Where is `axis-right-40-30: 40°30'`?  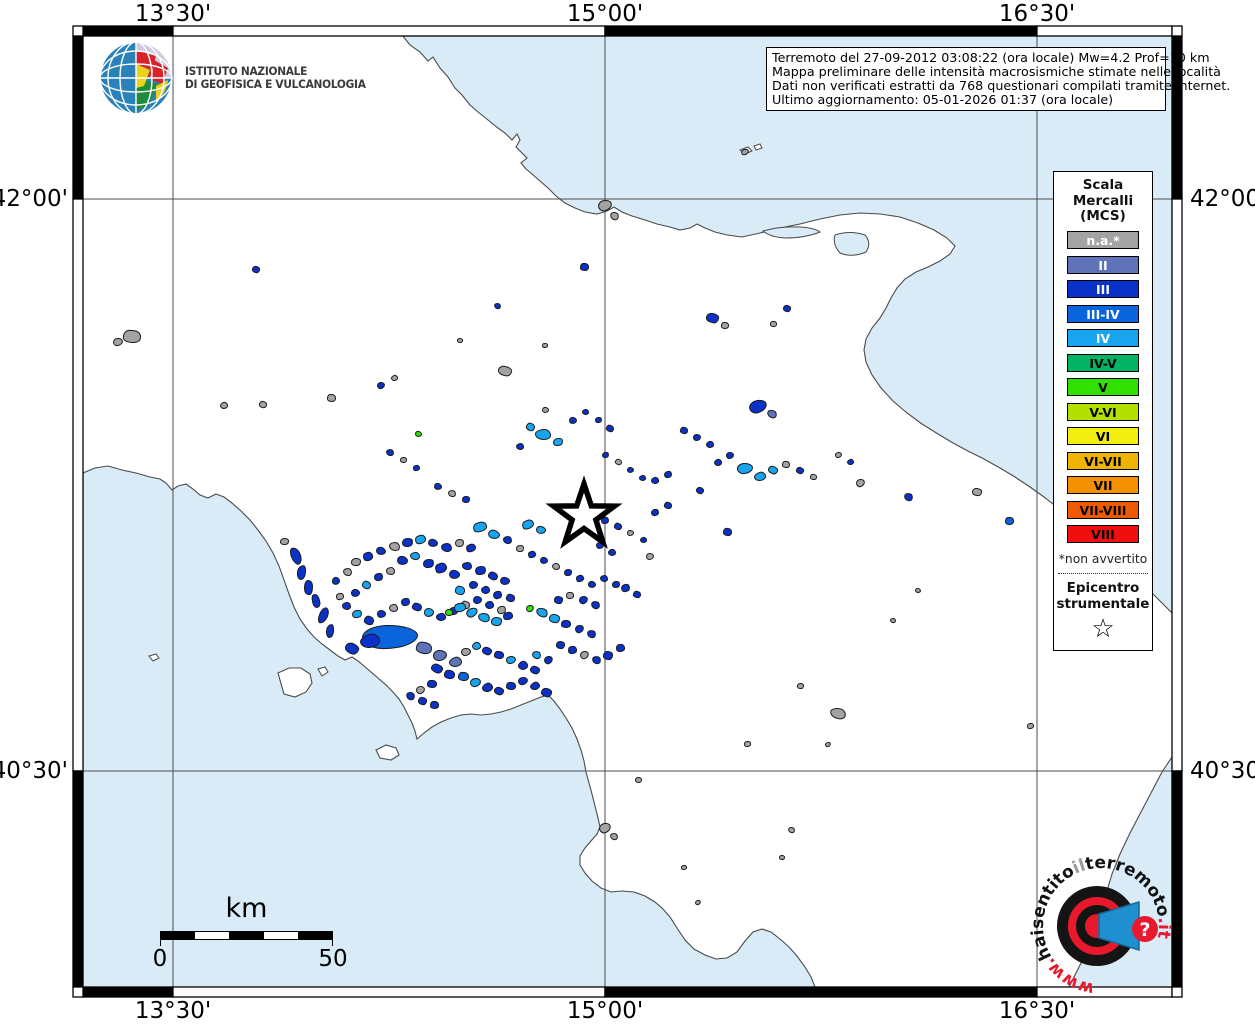 axis-right-40-30: 40°30' is located at coordinates (1222, 771).